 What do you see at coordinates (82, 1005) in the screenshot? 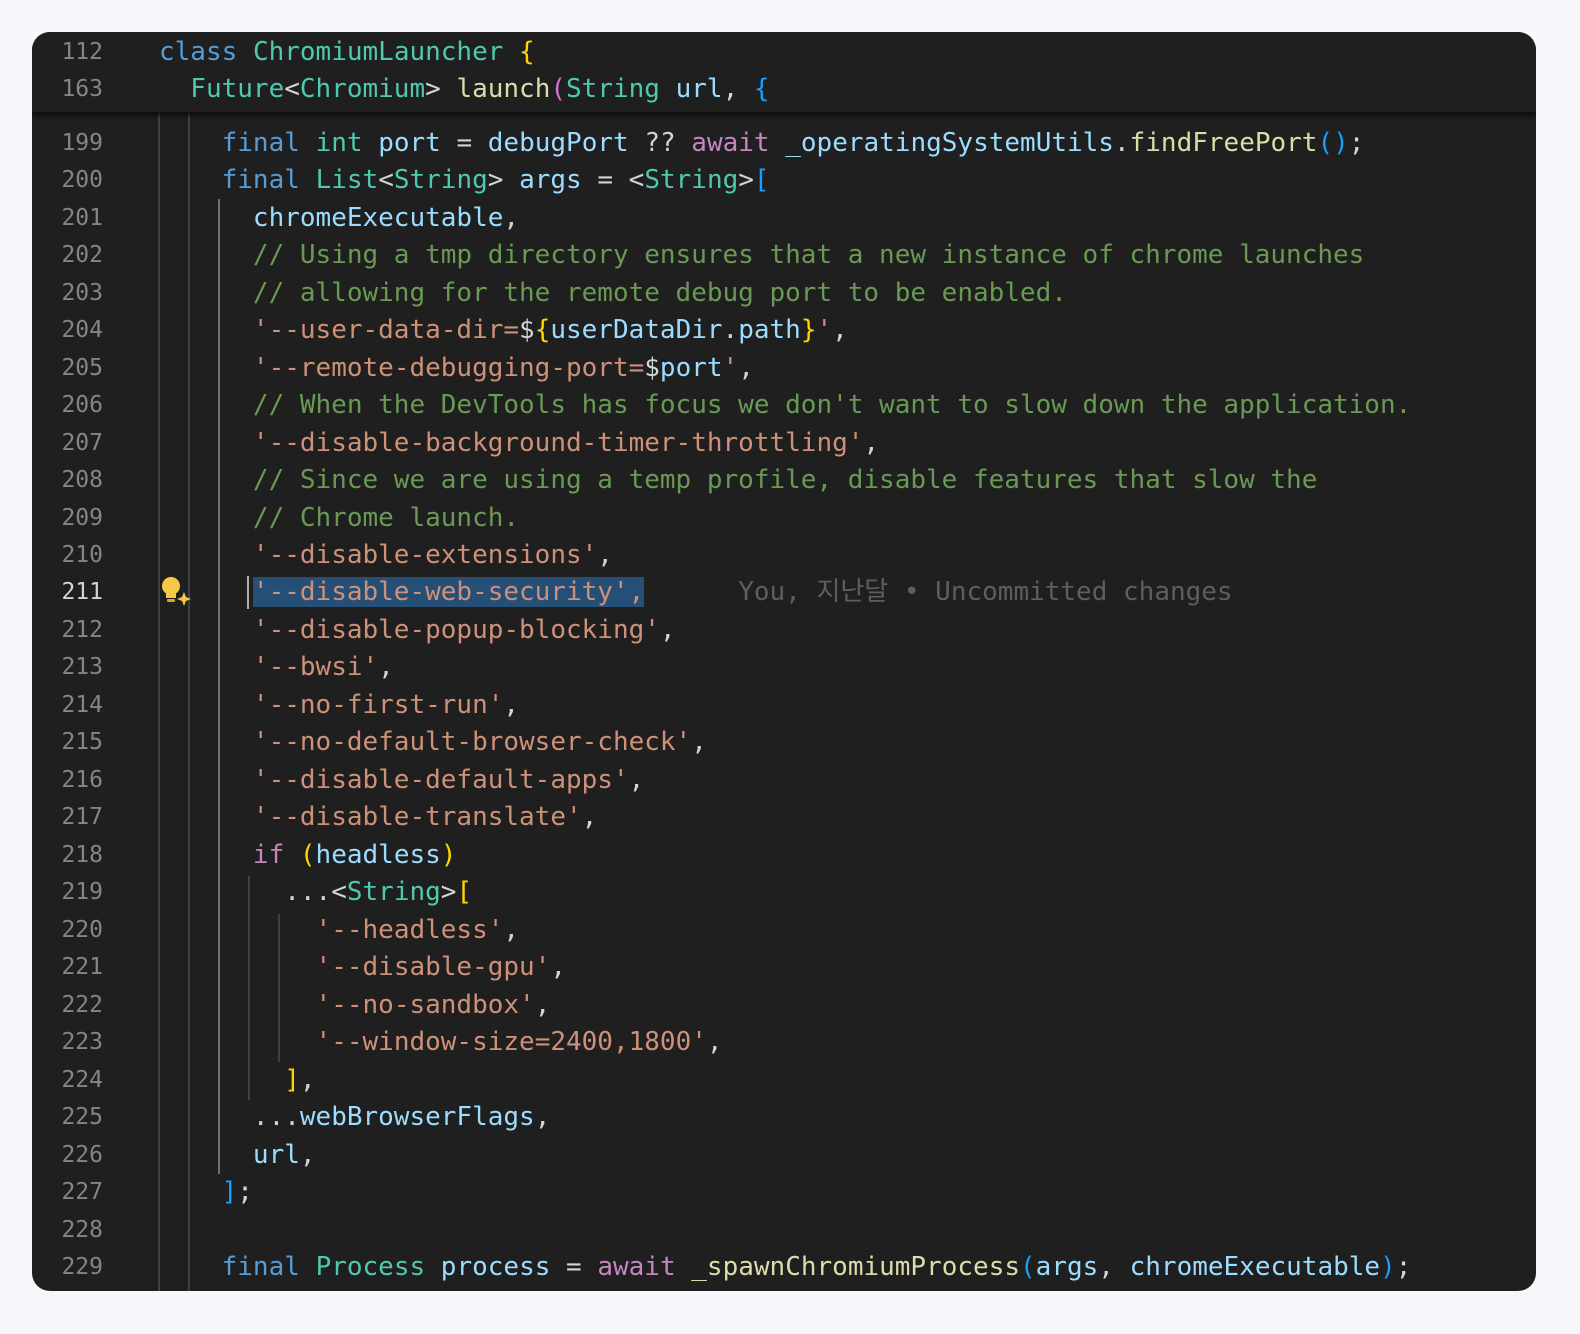
I see `line-number: 222` at bounding box center [82, 1005].